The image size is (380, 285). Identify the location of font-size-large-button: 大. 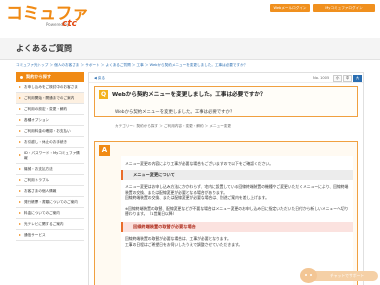
(357, 78).